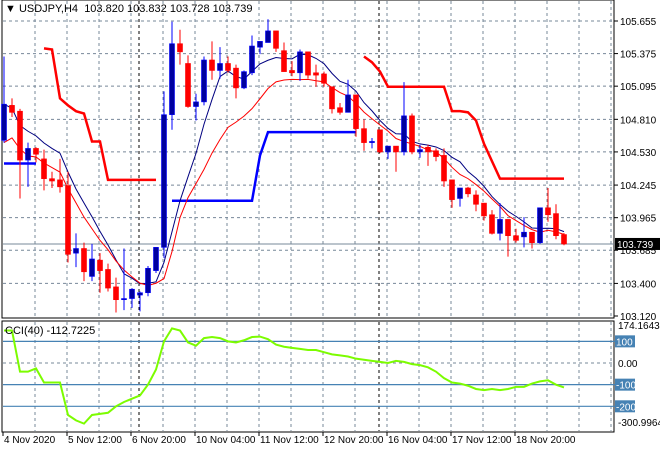  Describe the element at coordinates (638, 55) in the screenshot. I see `price-tick-label: 105.375` at that location.